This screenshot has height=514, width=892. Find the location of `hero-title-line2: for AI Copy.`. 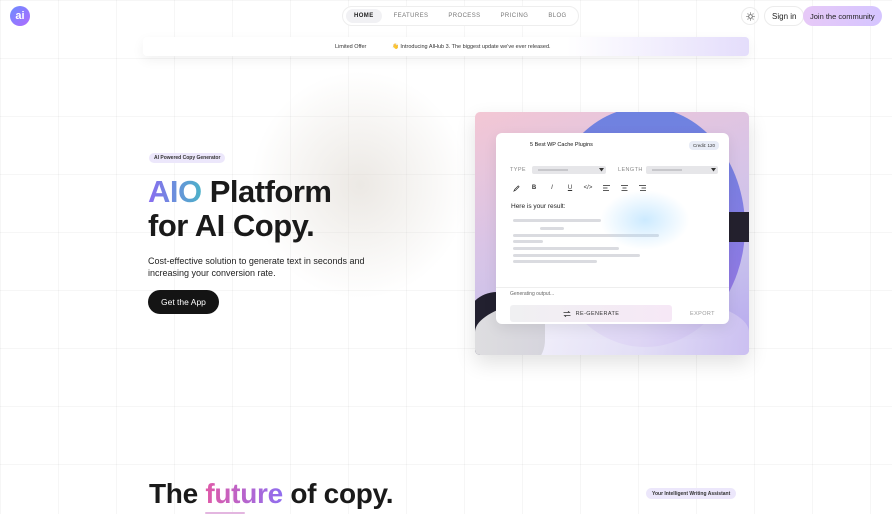

hero-title-line2: for AI Copy. is located at coordinates (231, 225).